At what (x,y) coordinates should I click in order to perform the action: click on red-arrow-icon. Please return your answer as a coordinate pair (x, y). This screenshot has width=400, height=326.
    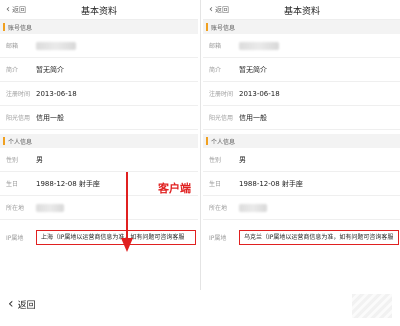
    Looking at the image, I should click on (127, 212).